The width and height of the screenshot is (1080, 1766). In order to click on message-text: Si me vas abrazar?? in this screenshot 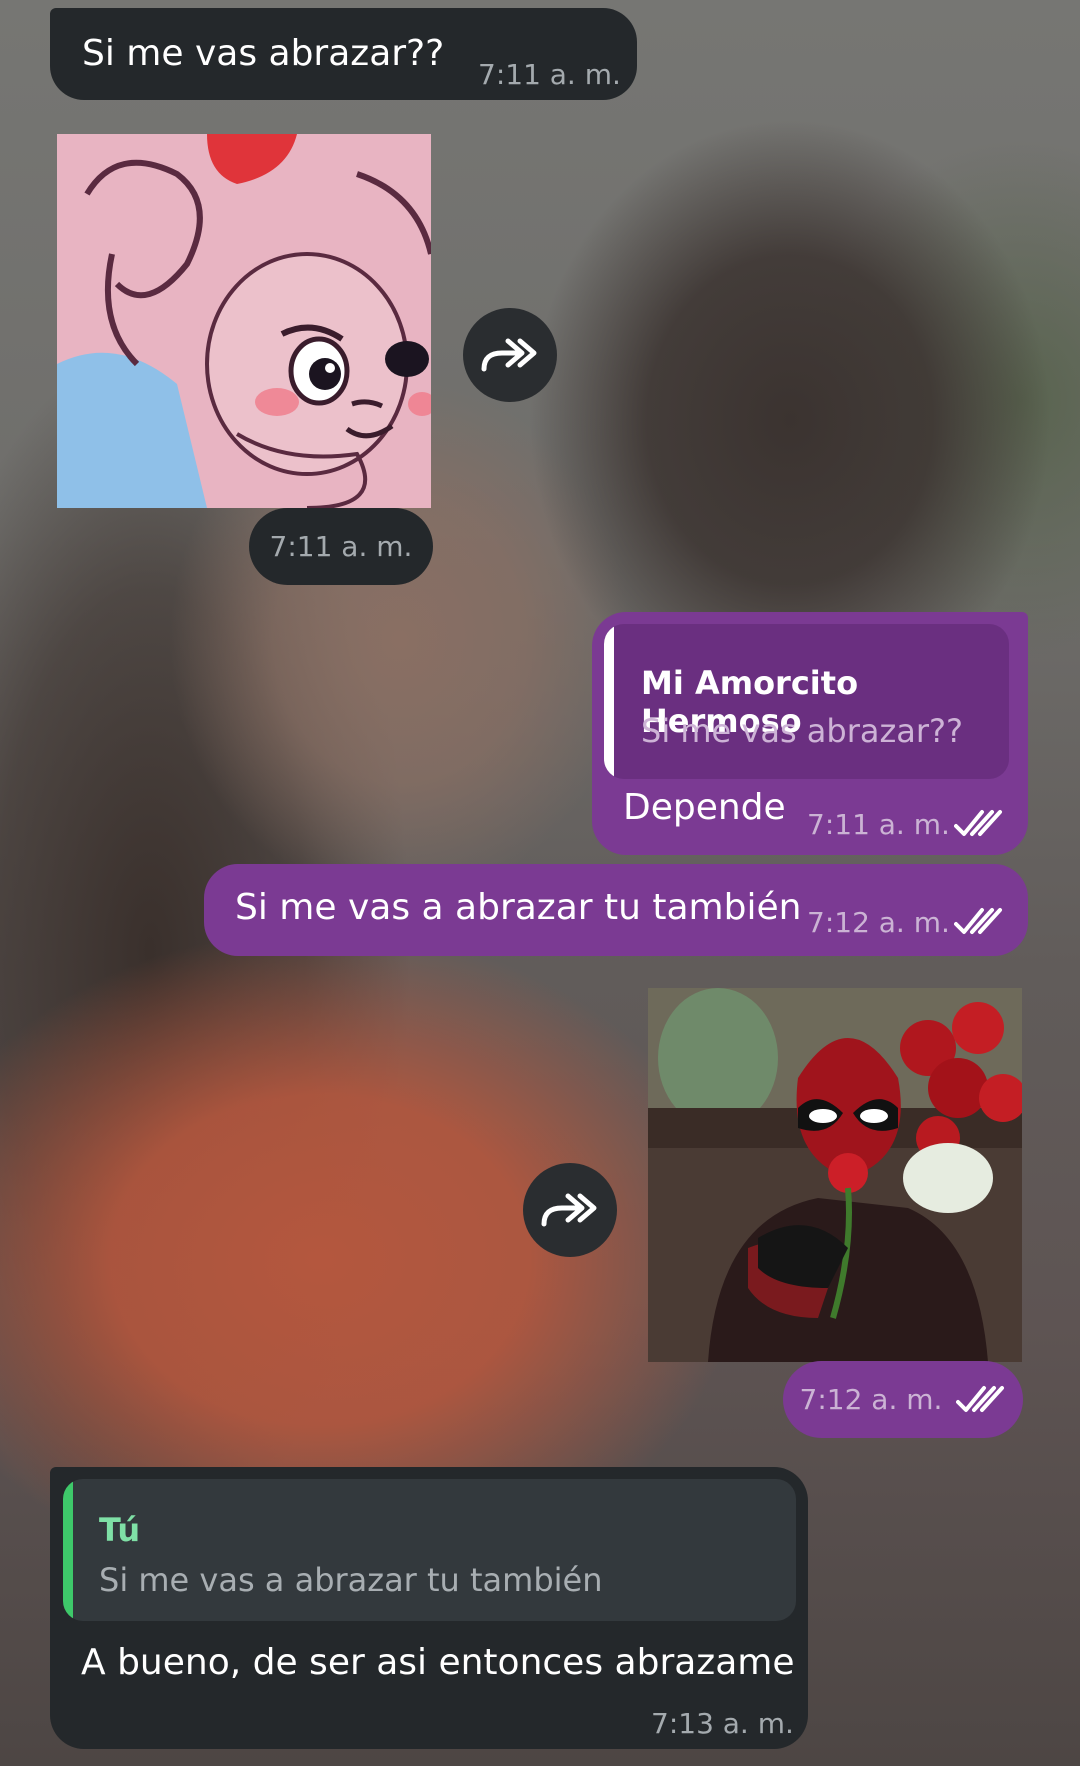, I will do `click(263, 53)`.